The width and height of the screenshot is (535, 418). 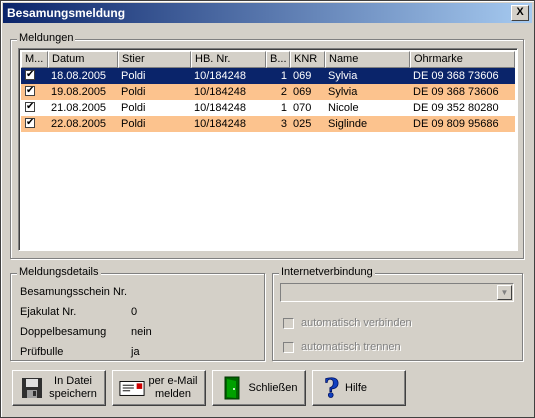 What do you see at coordinates (307, 59) in the screenshot?
I see `col-header-knr: KNR` at bounding box center [307, 59].